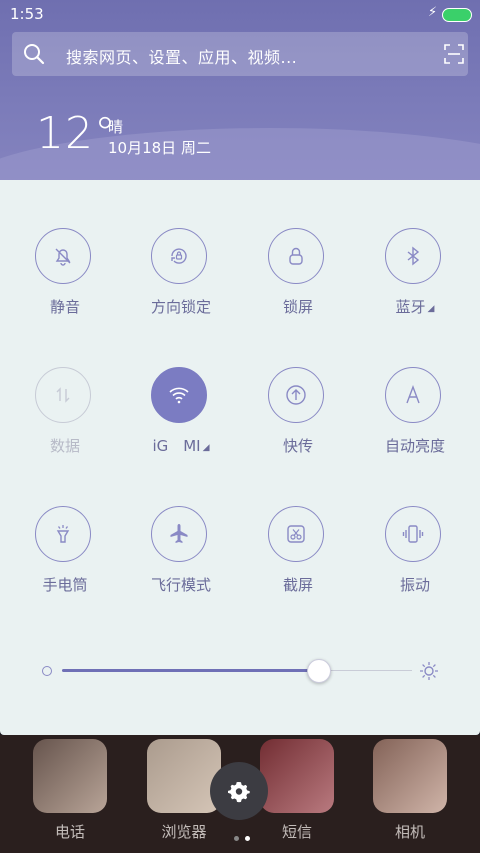 This screenshot has height=853, width=480. I want to click on toggle-wifi: iG MI ◢, so click(181, 422).